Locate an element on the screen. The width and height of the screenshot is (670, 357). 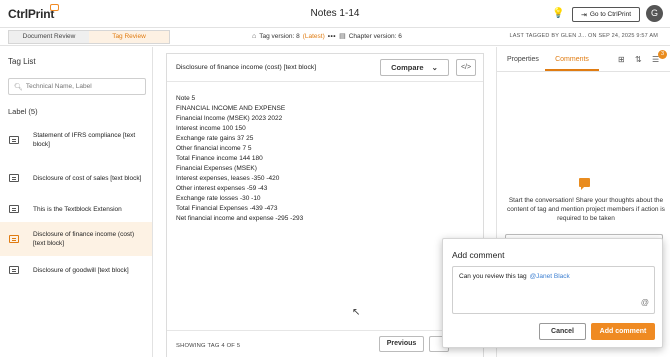
content-line: FINANCIAL INCOME AND EXPENSE is located at coordinates (231, 108).